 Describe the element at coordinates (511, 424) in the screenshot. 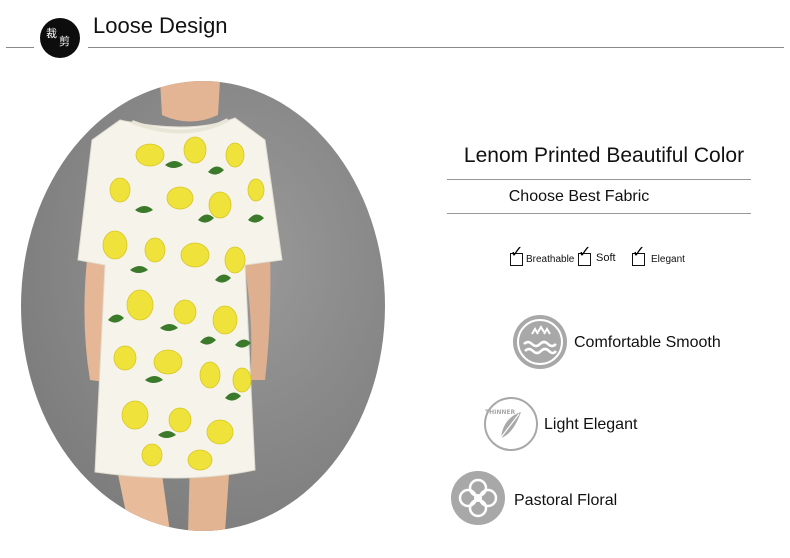

I see `feather-icon: THINNER` at that location.